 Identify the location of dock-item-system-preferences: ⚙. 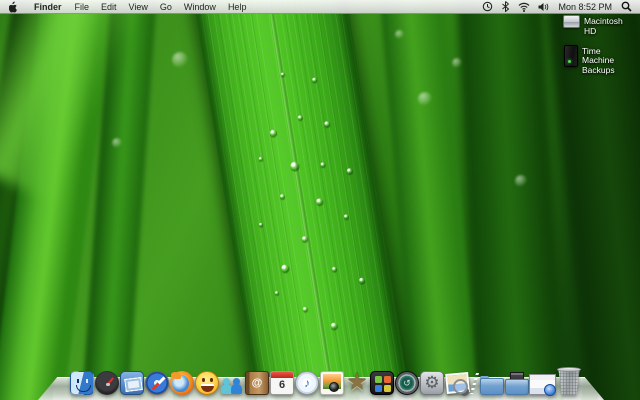
(432, 383).